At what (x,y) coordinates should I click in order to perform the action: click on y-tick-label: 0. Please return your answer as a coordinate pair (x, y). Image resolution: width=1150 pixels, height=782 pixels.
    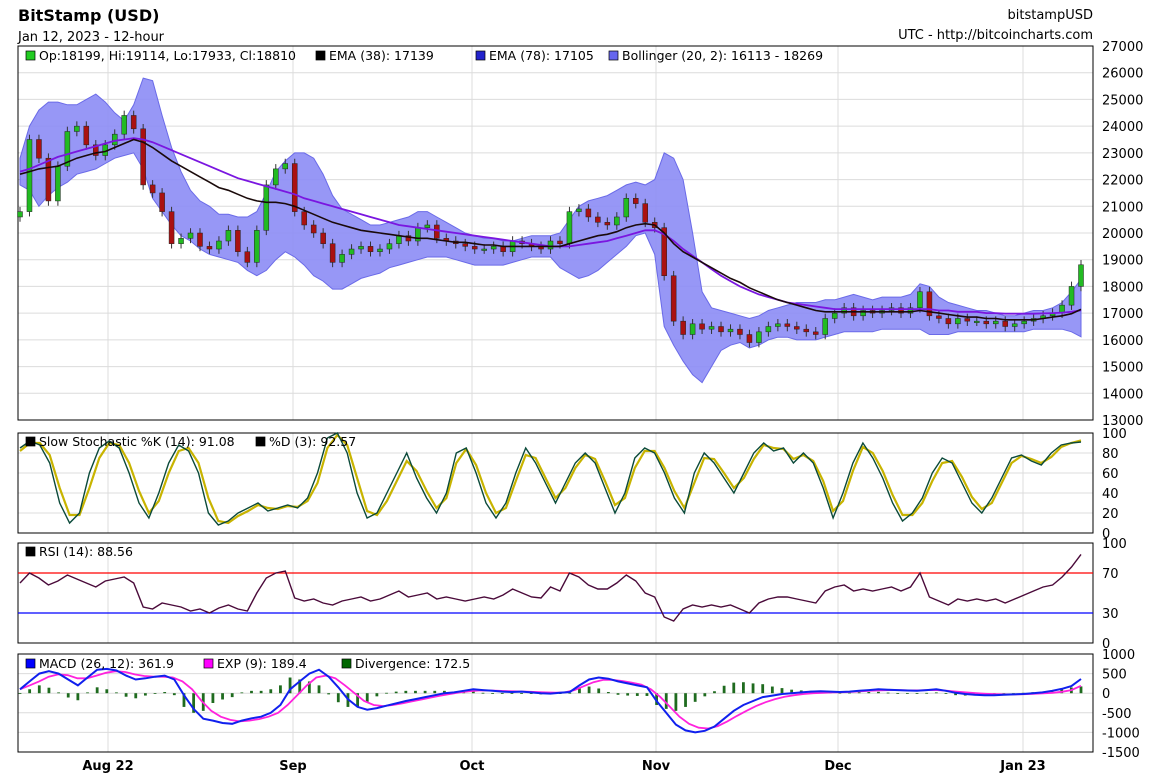
    Looking at the image, I should click on (1106, 694).